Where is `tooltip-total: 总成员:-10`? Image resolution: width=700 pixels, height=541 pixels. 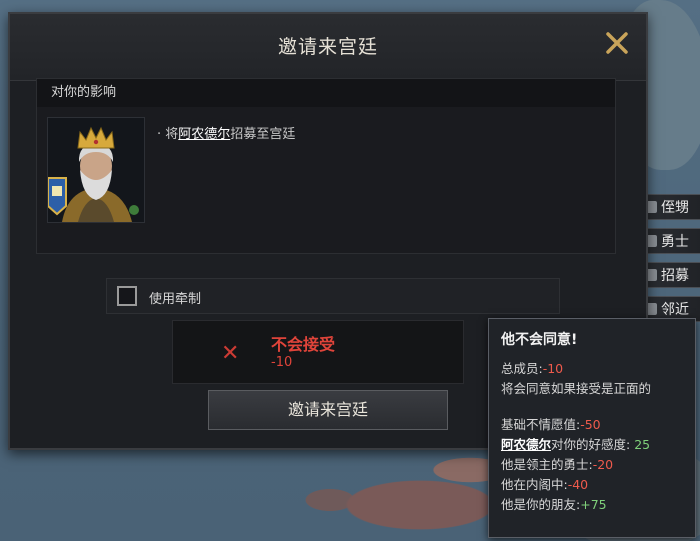 tooltip-total: 总成员:-10 is located at coordinates (532, 368).